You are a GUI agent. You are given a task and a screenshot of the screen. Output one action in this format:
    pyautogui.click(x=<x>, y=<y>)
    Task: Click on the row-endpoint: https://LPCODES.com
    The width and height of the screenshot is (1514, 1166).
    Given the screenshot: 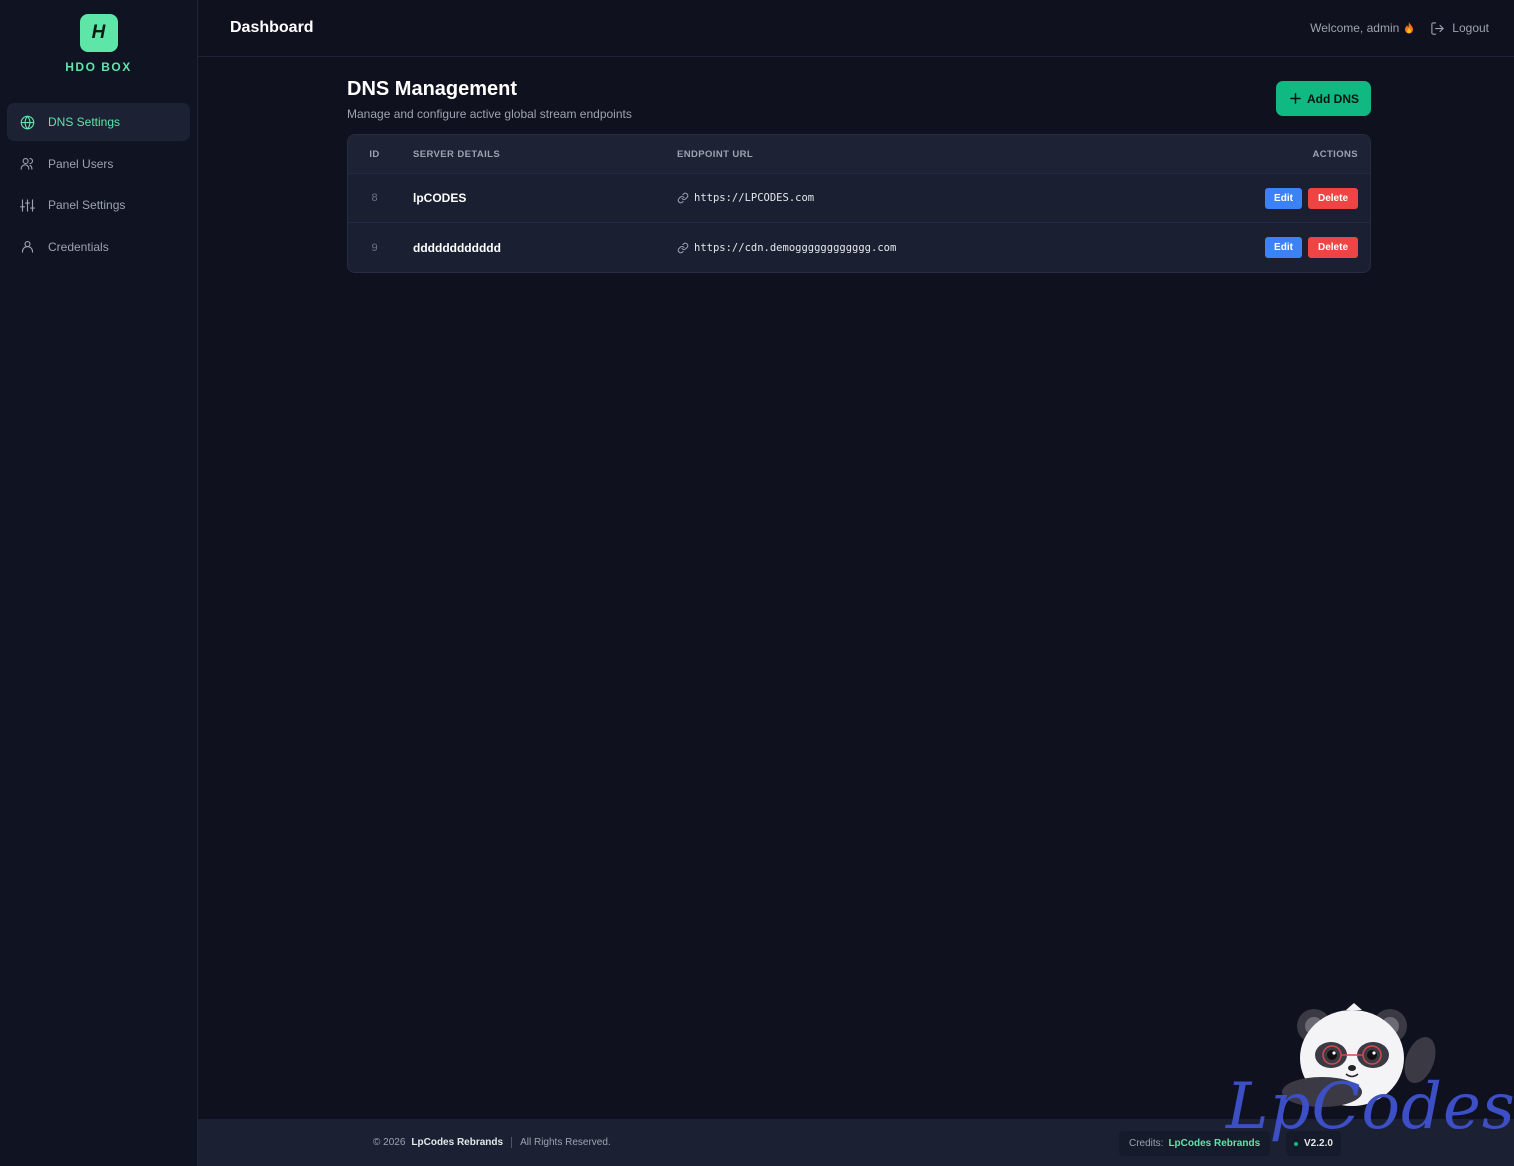 What is the action you would take?
    pyautogui.click(x=917, y=198)
    